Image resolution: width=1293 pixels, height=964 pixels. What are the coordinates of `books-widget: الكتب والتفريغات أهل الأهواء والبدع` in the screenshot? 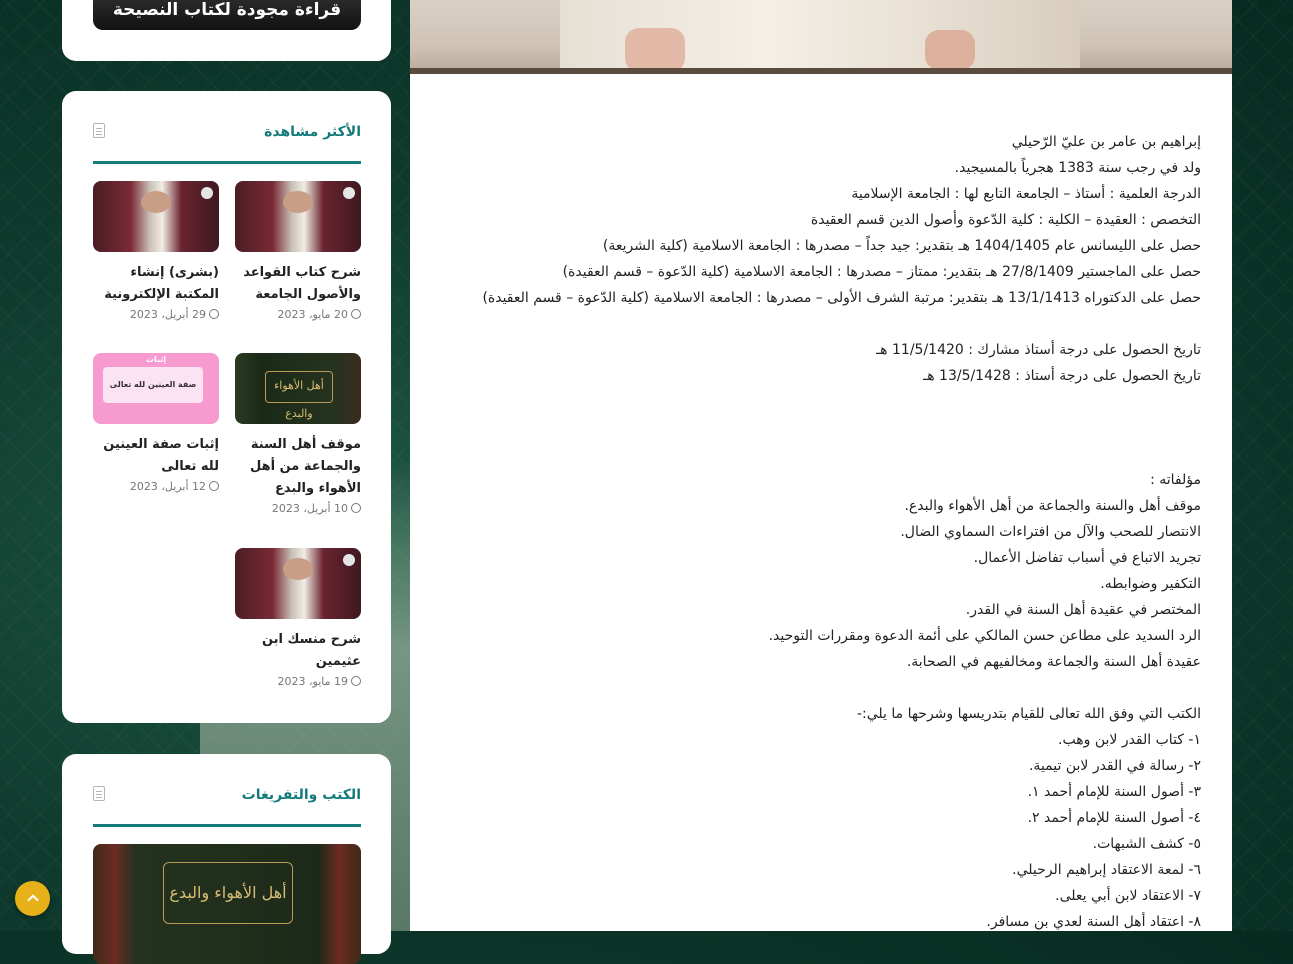 It's located at (226, 859).